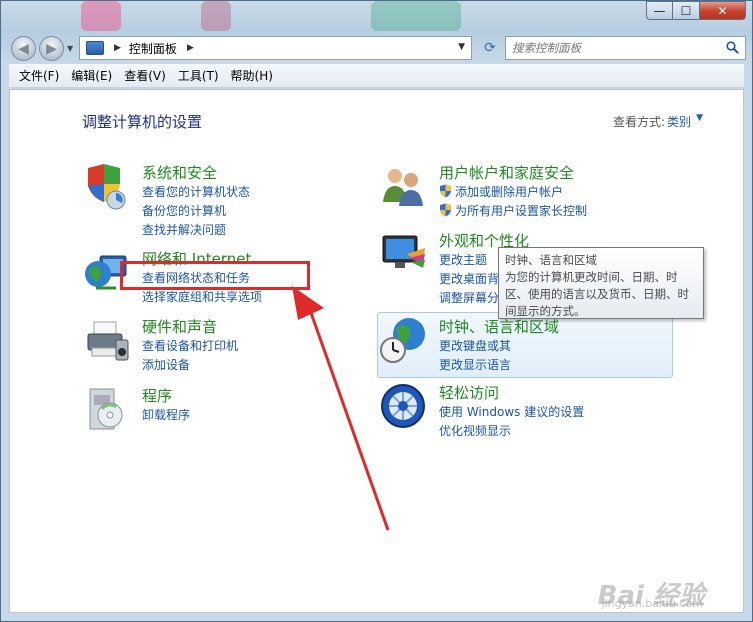 The width and height of the screenshot is (753, 622). Describe the element at coordinates (463, 259) in the screenshot. I see `category-link: 更改主题` at that location.